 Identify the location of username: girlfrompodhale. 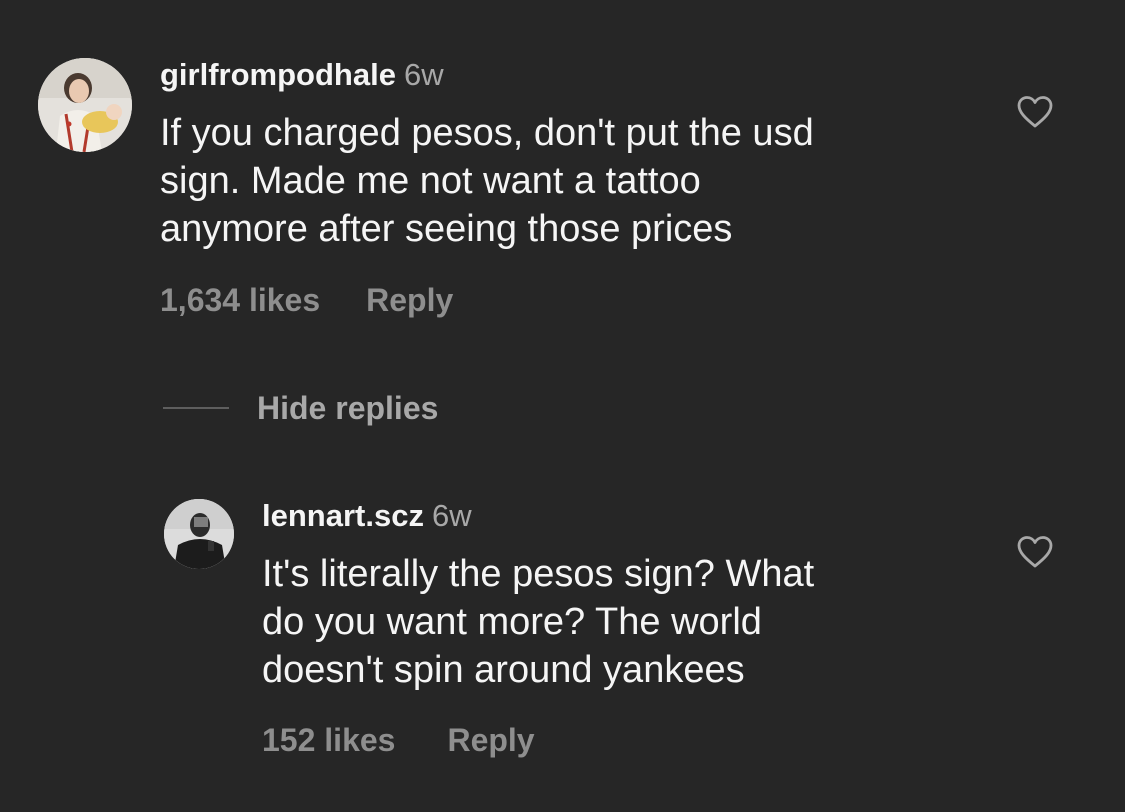
(278, 74).